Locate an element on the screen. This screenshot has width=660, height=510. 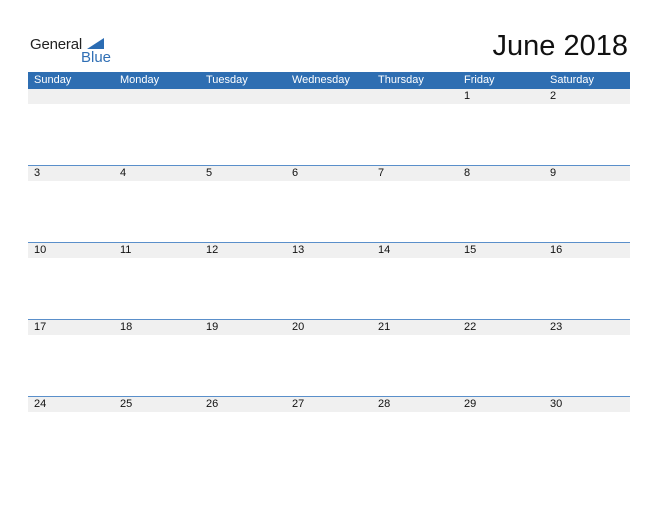
logo-word-general: General is located at coordinates (56, 44).